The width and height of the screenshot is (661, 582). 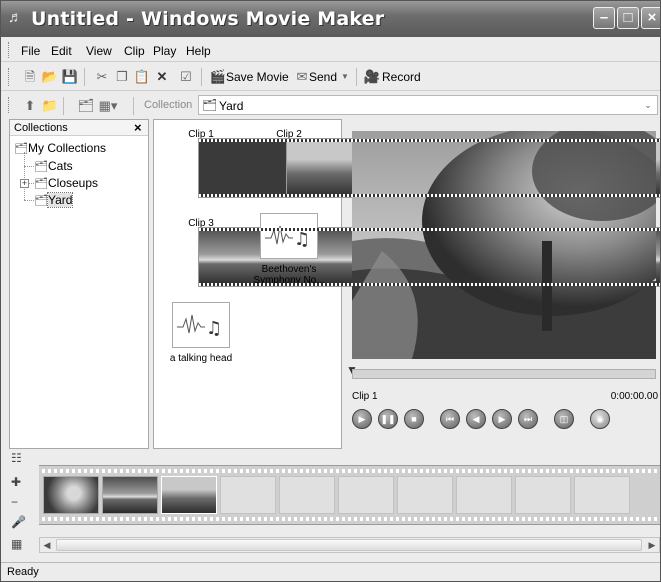 What do you see at coordinates (201, 358) in the screenshot?
I see `clip-label: a talking head` at bounding box center [201, 358].